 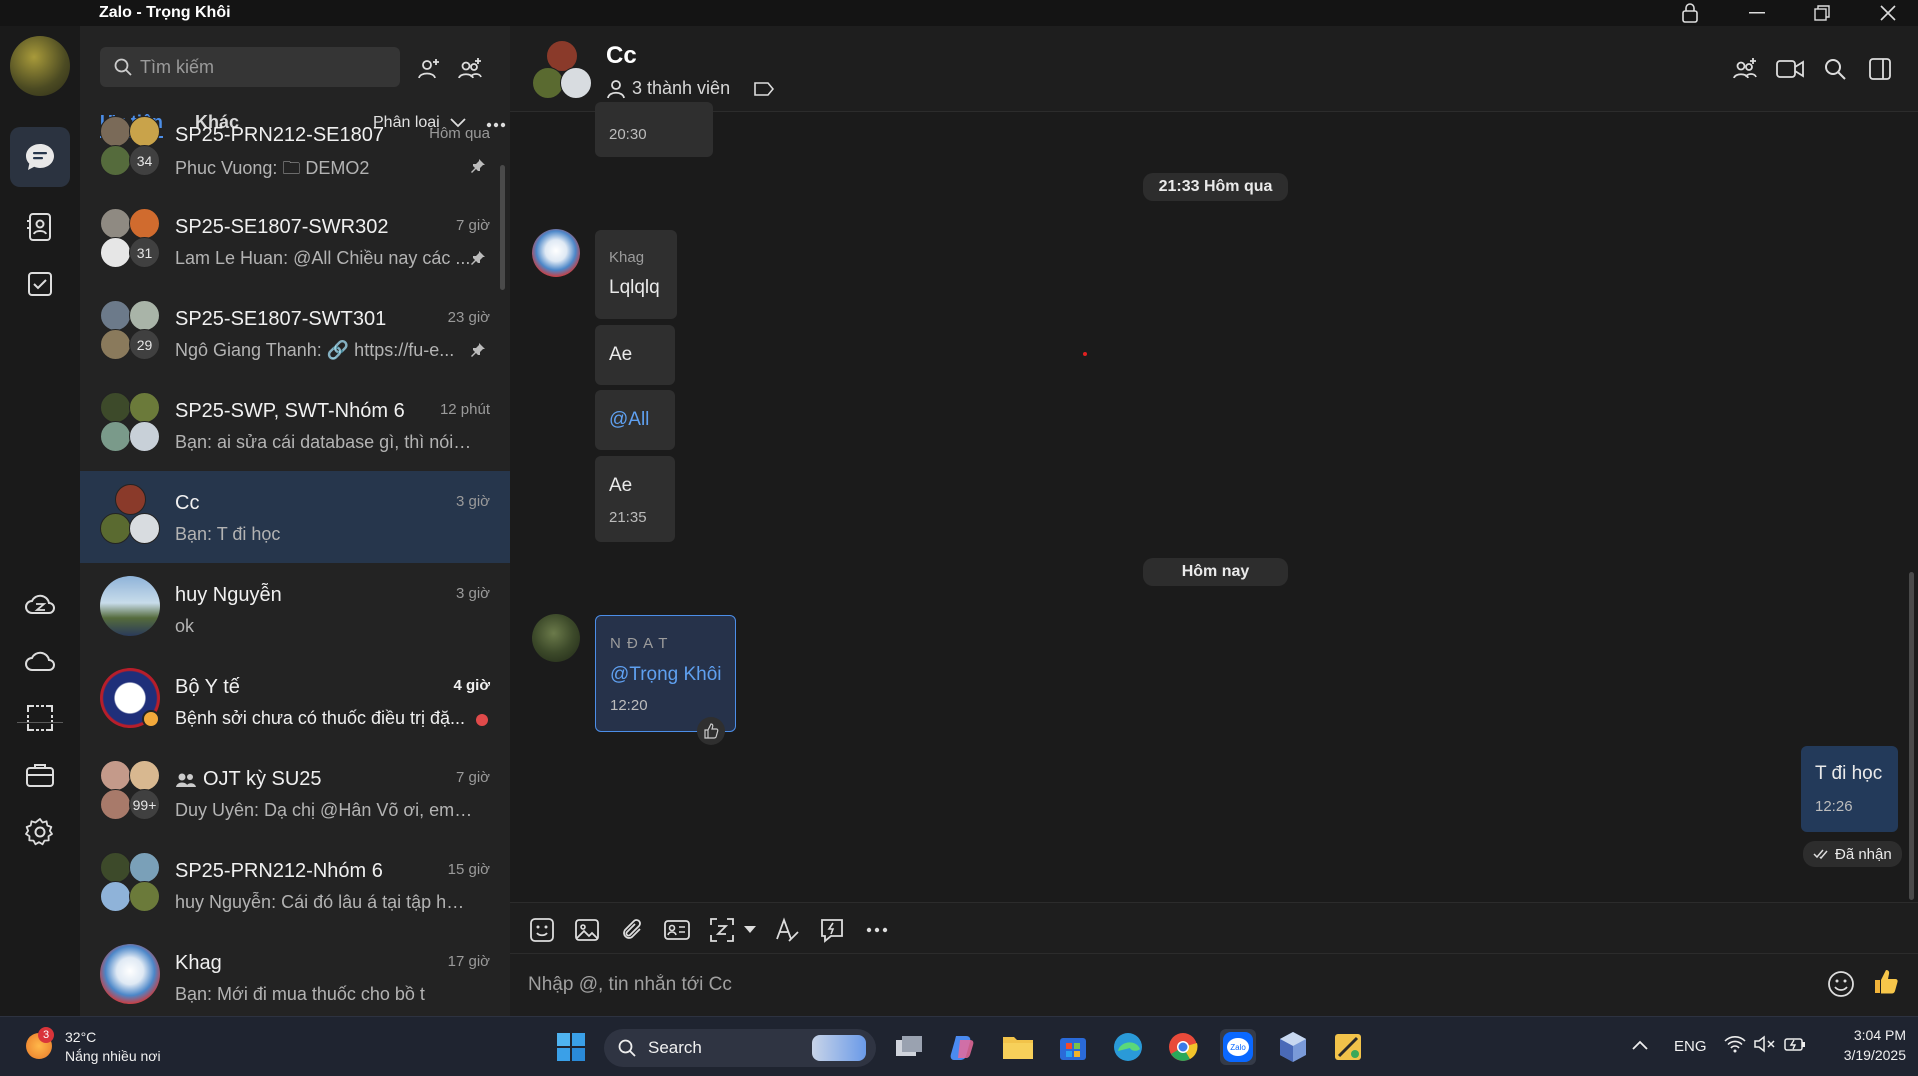 What do you see at coordinates (429, 69) in the screenshot?
I see `add-friend-icon` at bounding box center [429, 69].